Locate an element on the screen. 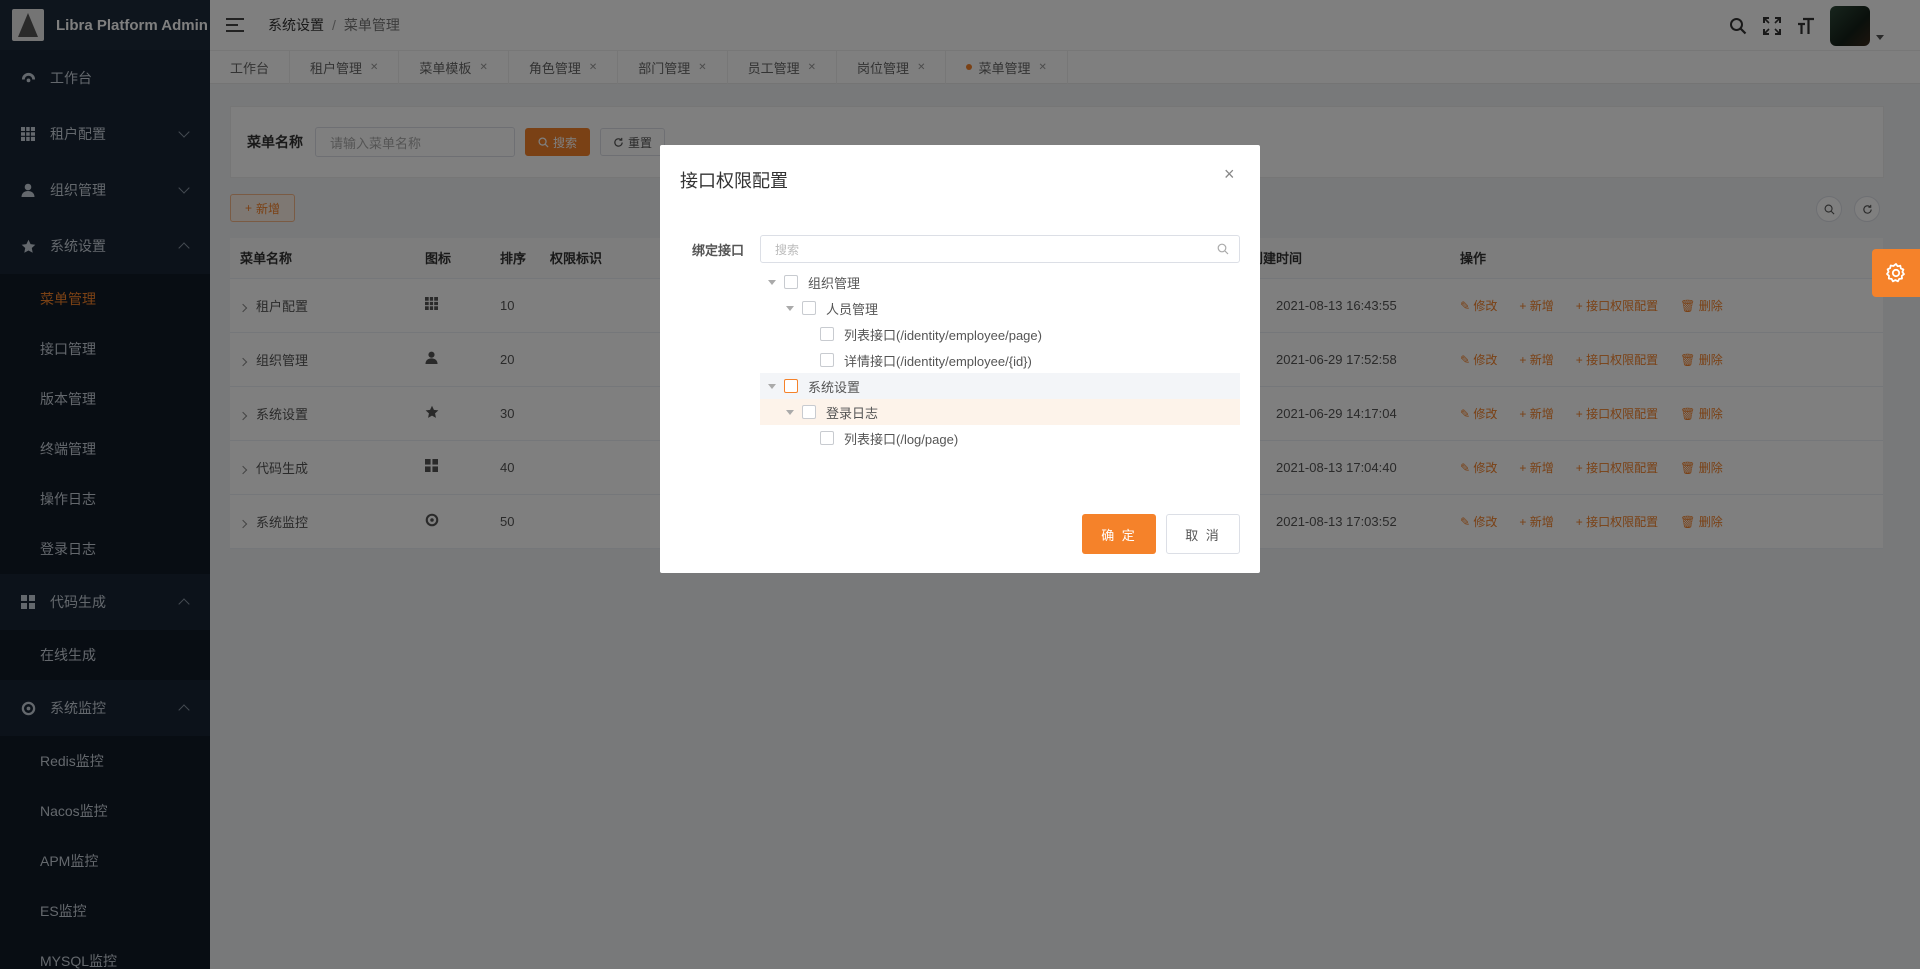  tree-node: 系统设置 is located at coordinates (1000, 386).